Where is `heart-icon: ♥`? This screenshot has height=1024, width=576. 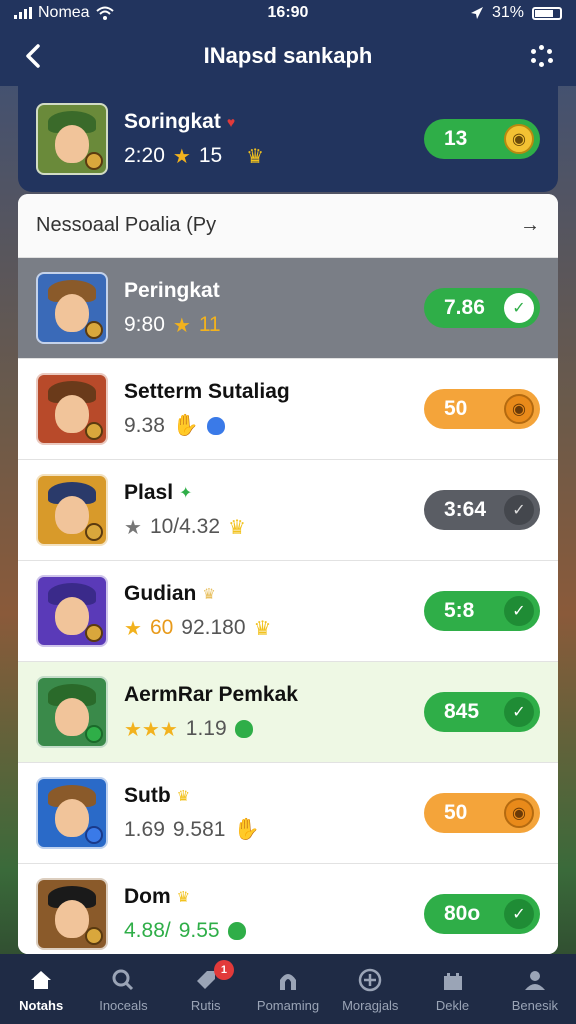 heart-icon: ♥ is located at coordinates (231, 121).